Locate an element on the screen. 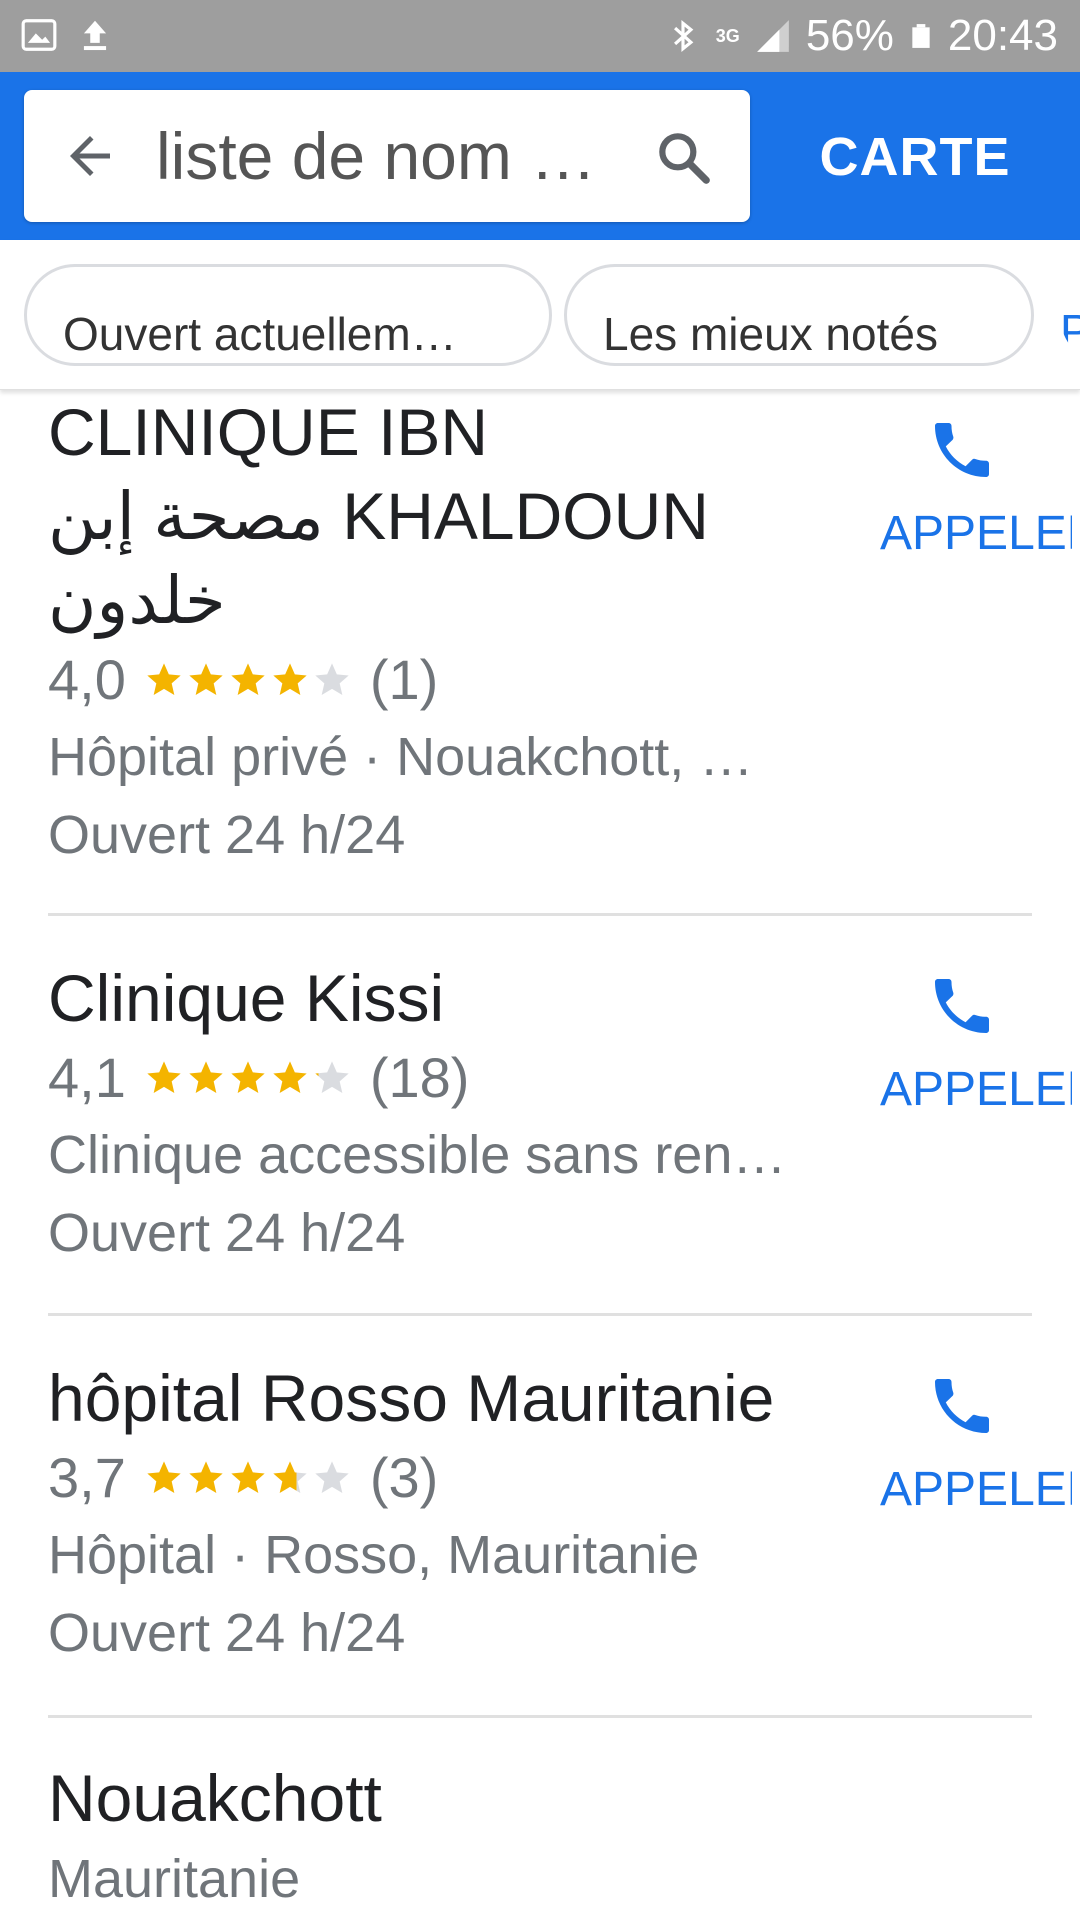  rating-value: 4,1 is located at coordinates (87, 1077).